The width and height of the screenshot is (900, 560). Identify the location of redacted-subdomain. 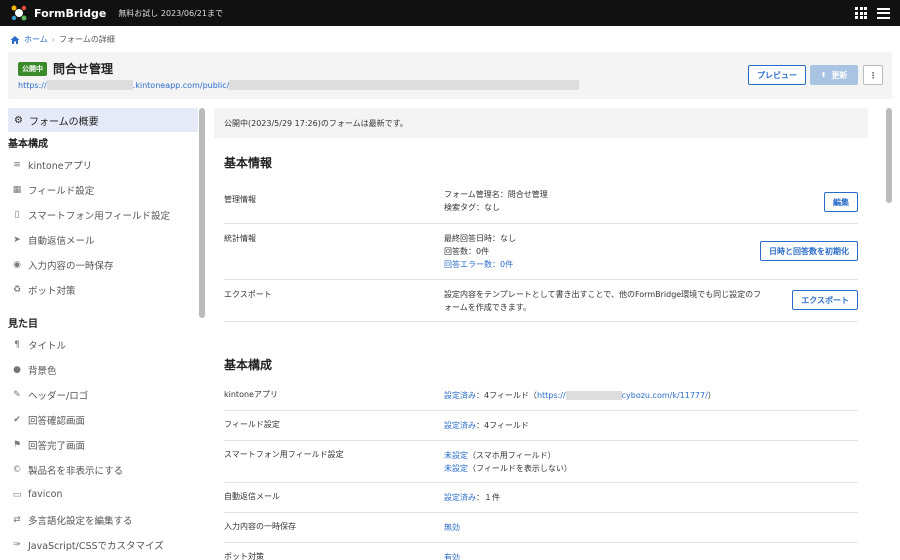
(89, 85).